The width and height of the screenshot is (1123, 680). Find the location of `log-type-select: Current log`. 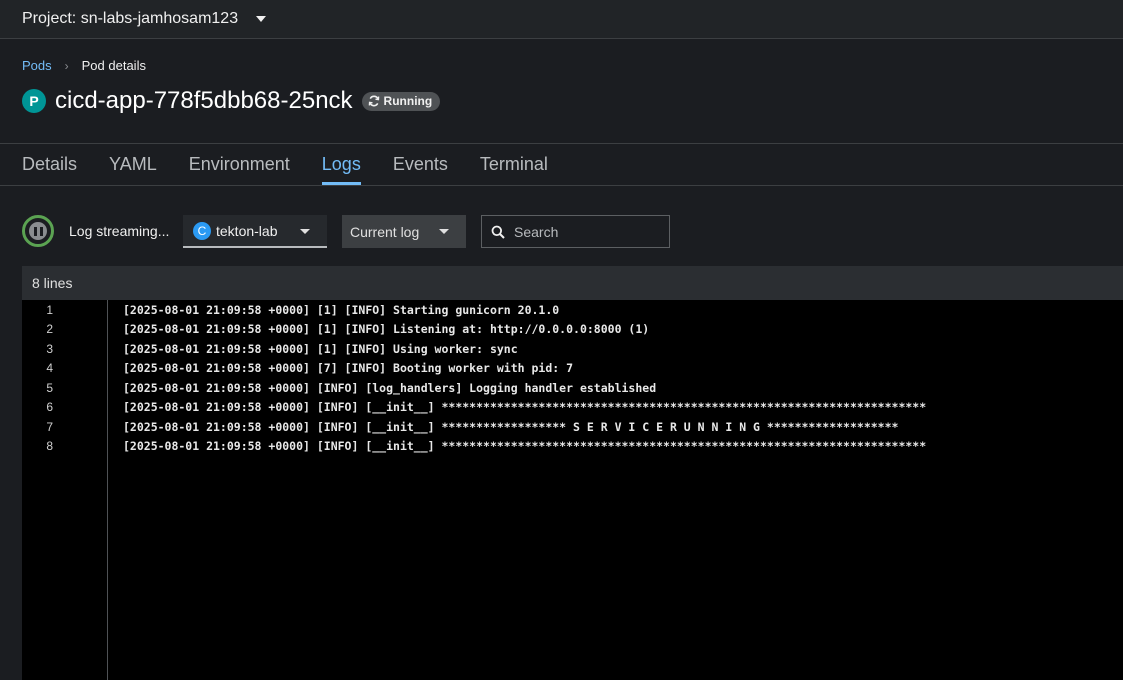

log-type-select: Current log is located at coordinates (404, 231).